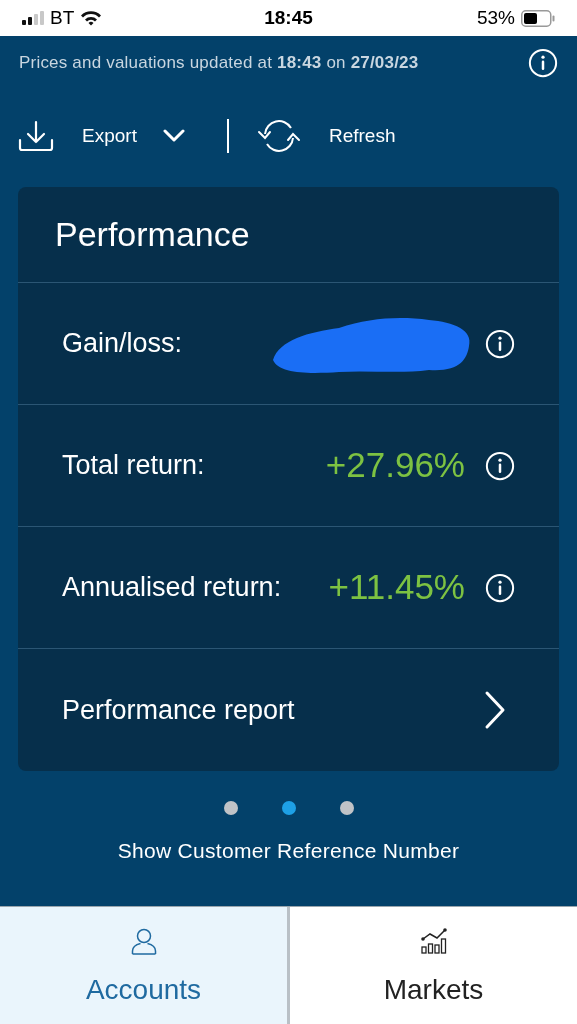  What do you see at coordinates (433, 941) in the screenshot?
I see `chart-icon` at bounding box center [433, 941].